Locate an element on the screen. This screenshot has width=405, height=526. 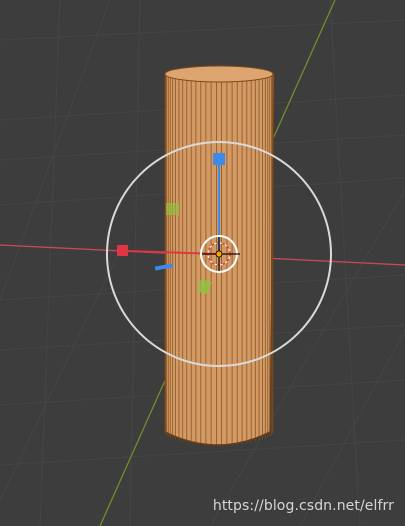
object-origin-icon is located at coordinates (219, 254).